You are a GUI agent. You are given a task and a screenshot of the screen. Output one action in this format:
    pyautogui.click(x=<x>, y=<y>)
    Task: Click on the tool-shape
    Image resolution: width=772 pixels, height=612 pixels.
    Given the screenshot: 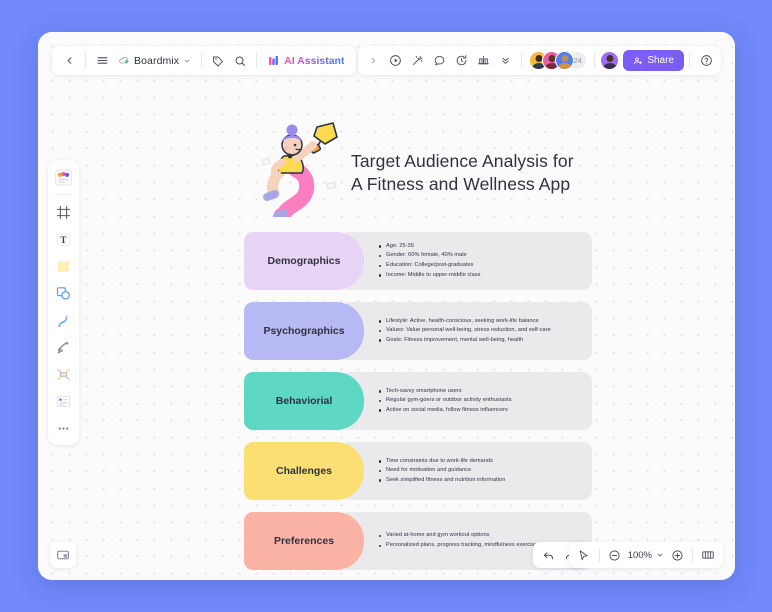 What is the action you would take?
    pyautogui.click(x=64, y=293)
    